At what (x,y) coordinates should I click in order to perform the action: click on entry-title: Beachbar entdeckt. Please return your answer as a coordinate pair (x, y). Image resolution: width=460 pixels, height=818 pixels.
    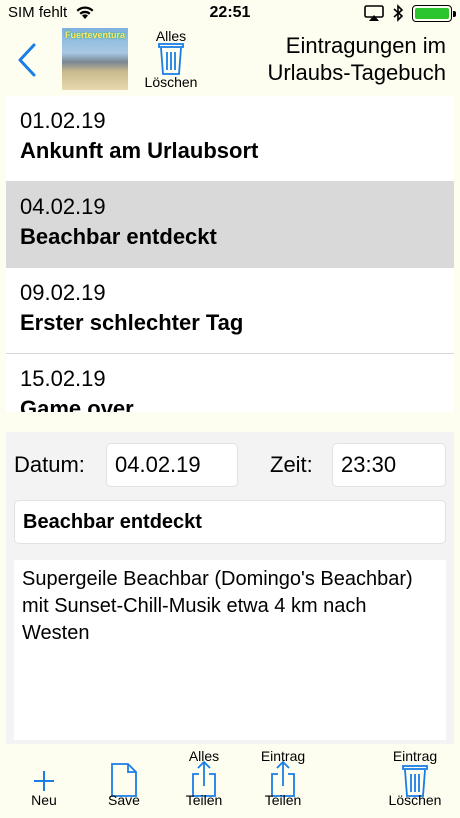
    Looking at the image, I should click on (118, 236).